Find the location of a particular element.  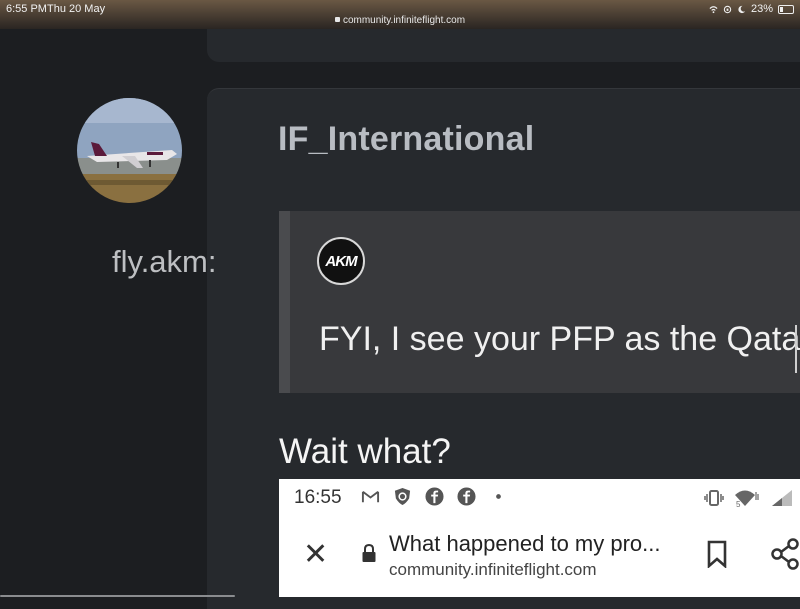

battery-percent: 23% is located at coordinates (761, 9).